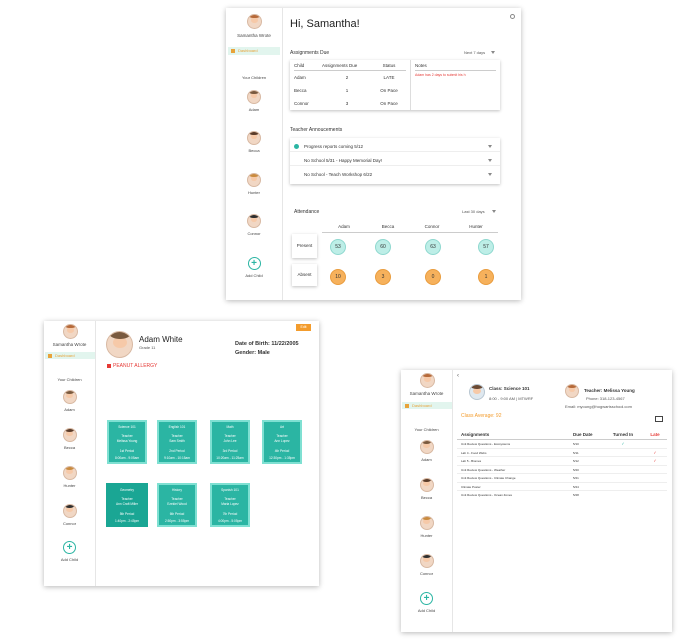  What do you see at coordinates (301, 103) in the screenshot?
I see `cell-child: Connor` at bounding box center [301, 103].